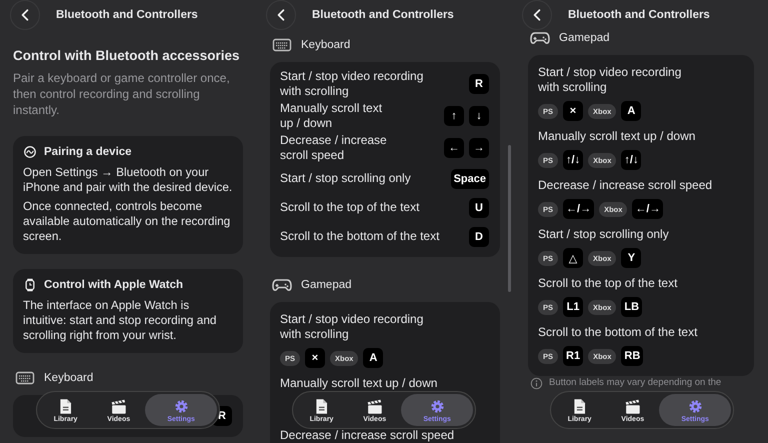 The height and width of the screenshot is (443, 768). What do you see at coordinates (30, 152) in the screenshot?
I see `pairing-icon` at bounding box center [30, 152].